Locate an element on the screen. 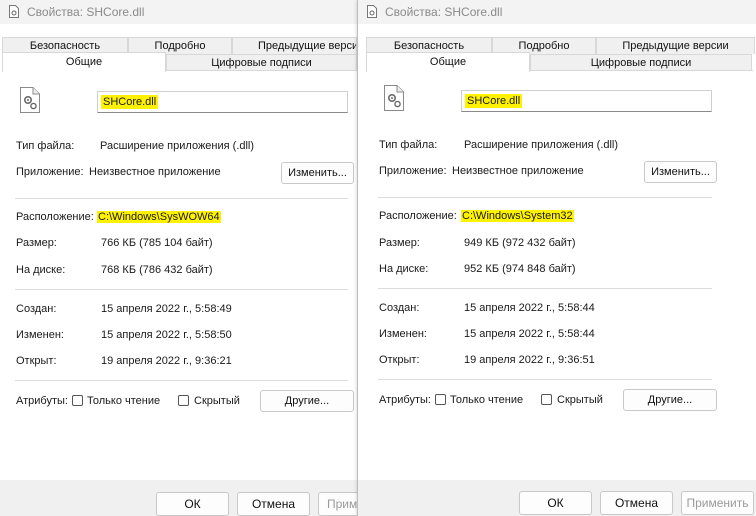 Image resolution: width=756 pixels, height=516 pixels. size-value: 766 КБ (785 104 байт) is located at coordinates (157, 243).